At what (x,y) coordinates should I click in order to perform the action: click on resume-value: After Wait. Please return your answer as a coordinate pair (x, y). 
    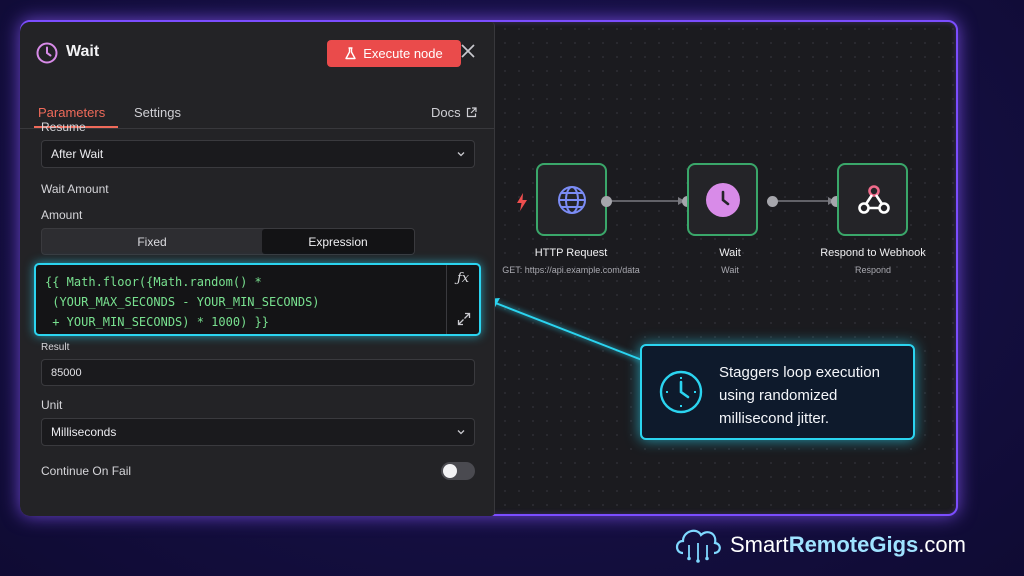
    Looking at the image, I should click on (77, 154).